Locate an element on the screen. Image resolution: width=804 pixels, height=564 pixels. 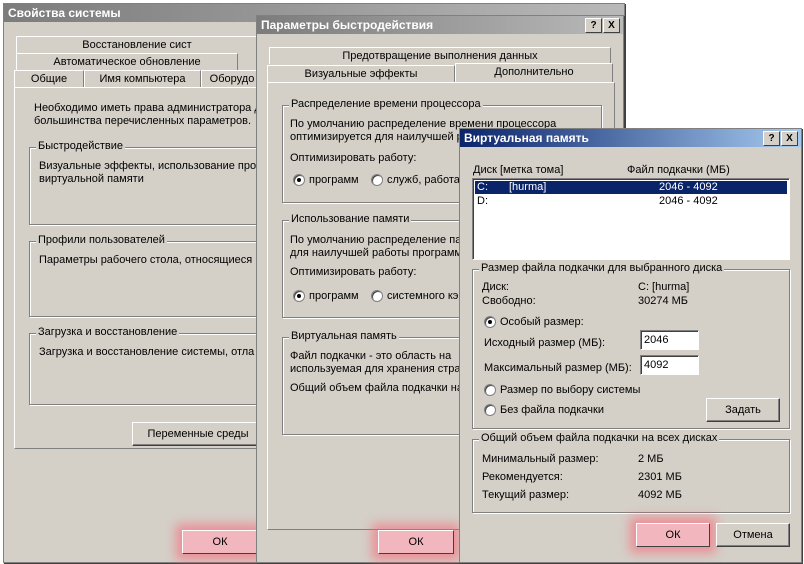
custom-size-label: Особый размер: is located at coordinates (542, 322).